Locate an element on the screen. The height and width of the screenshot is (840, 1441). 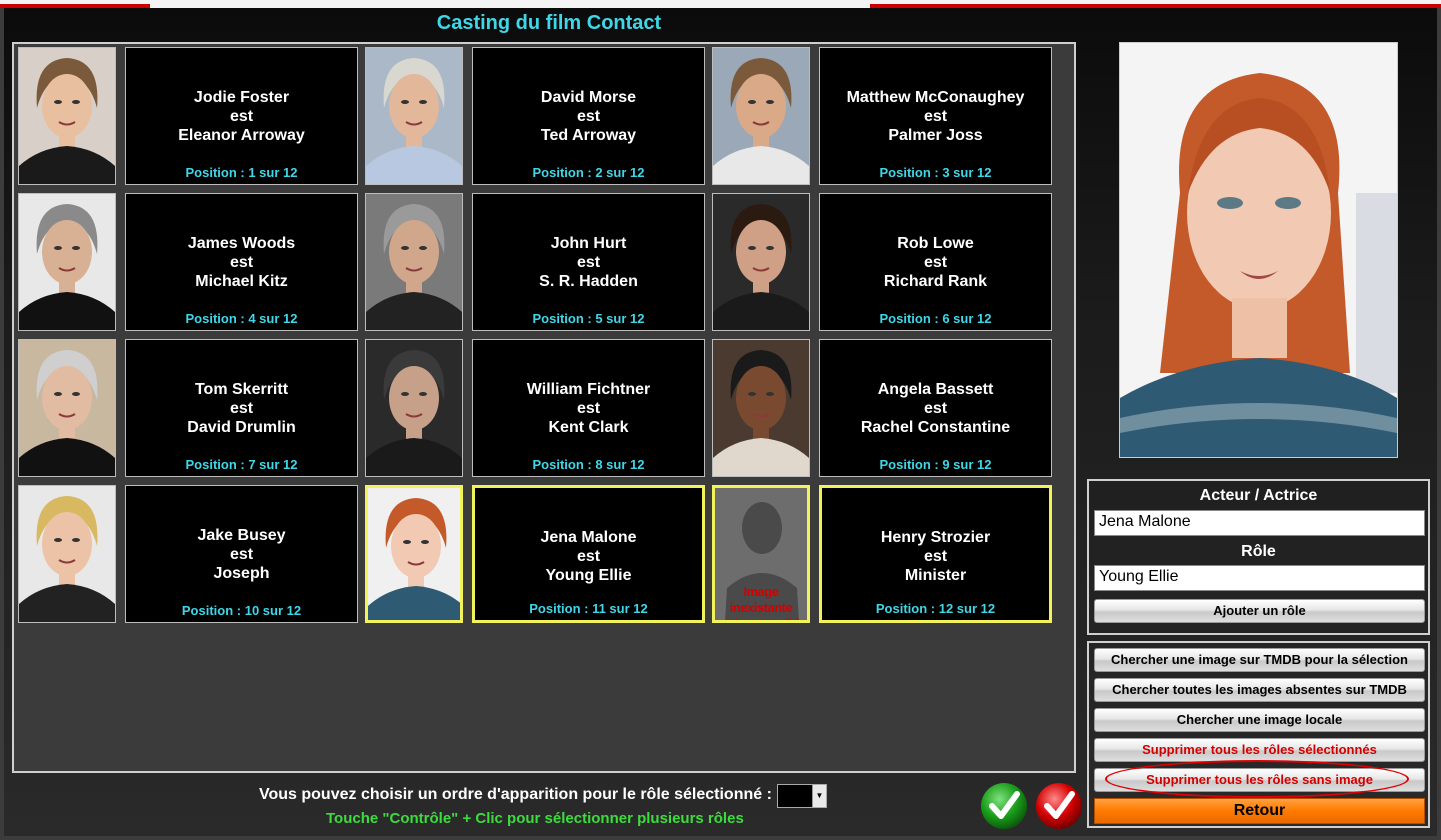
cast-card: Jake Busey est Joseph Position : 10 sur 12 is located at coordinates (241, 554).